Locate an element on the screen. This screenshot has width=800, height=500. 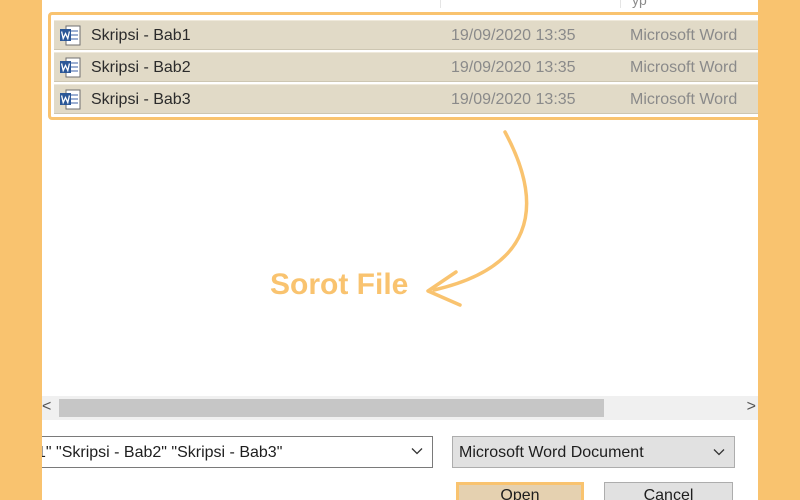
file-type-select: Microsoft Word Document is located at coordinates (593, 452).